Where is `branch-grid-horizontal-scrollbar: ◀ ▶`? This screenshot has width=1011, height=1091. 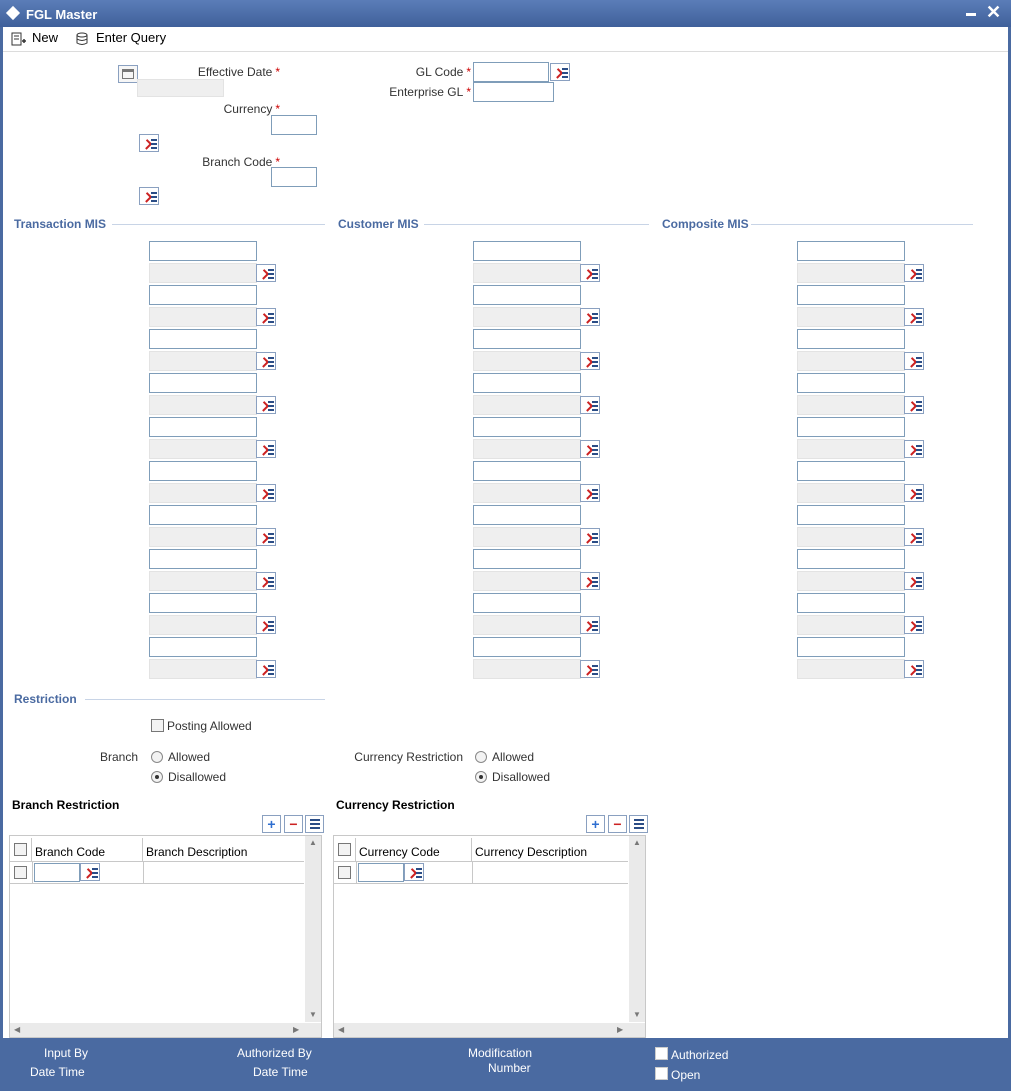
branch-grid-horizontal-scrollbar: ◀ ▶ is located at coordinates (165, 1030).